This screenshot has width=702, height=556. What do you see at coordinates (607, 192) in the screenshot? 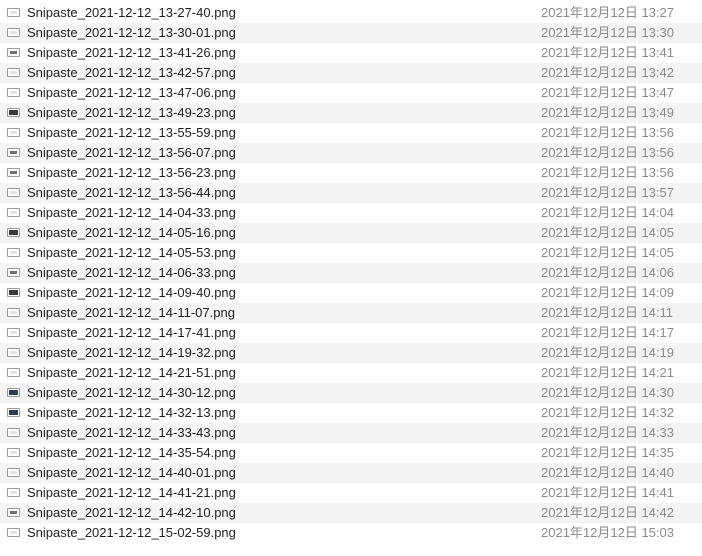
I see `file-date-modified: 2021年12月12日 13:57` at bounding box center [607, 192].